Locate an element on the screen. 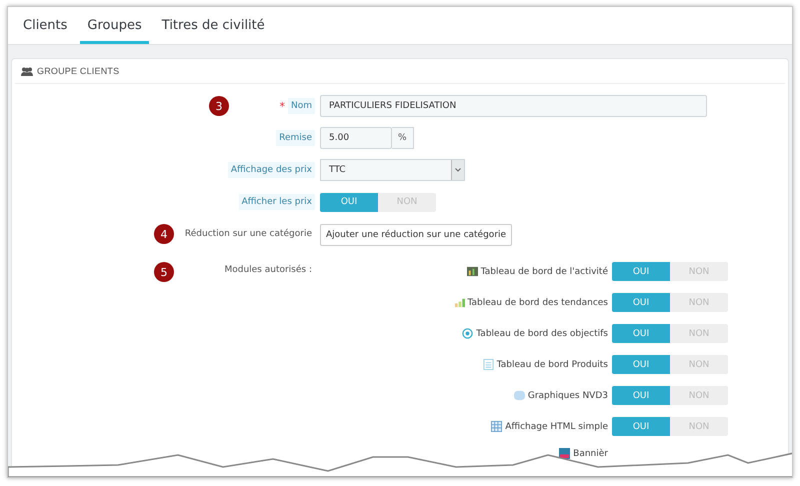  target-icon is located at coordinates (468, 333).